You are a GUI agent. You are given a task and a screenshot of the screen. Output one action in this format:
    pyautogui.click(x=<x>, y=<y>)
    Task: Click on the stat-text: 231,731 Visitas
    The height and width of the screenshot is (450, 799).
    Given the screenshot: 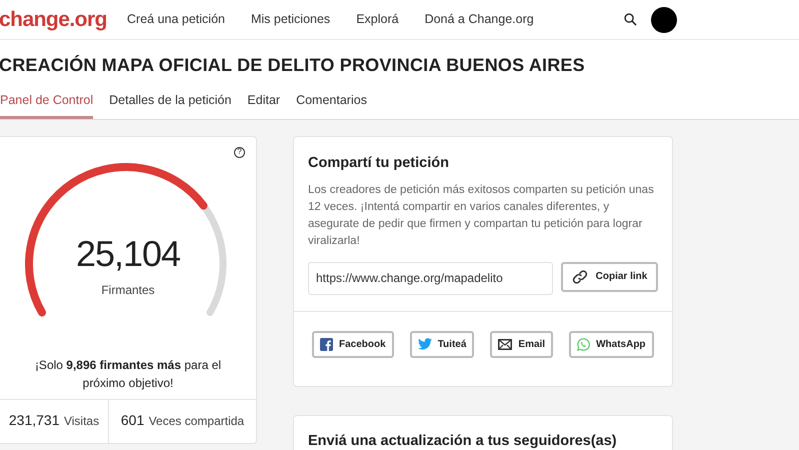 What is the action you would take?
    pyautogui.click(x=54, y=420)
    